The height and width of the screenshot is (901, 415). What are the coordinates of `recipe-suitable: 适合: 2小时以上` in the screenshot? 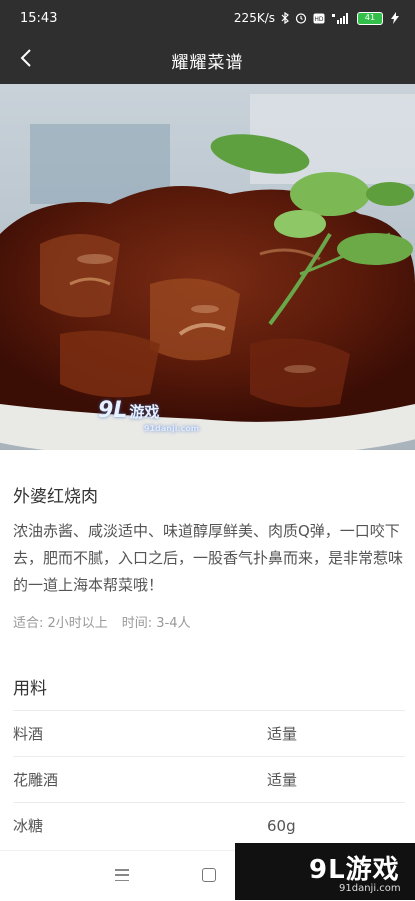 It's located at (60, 623).